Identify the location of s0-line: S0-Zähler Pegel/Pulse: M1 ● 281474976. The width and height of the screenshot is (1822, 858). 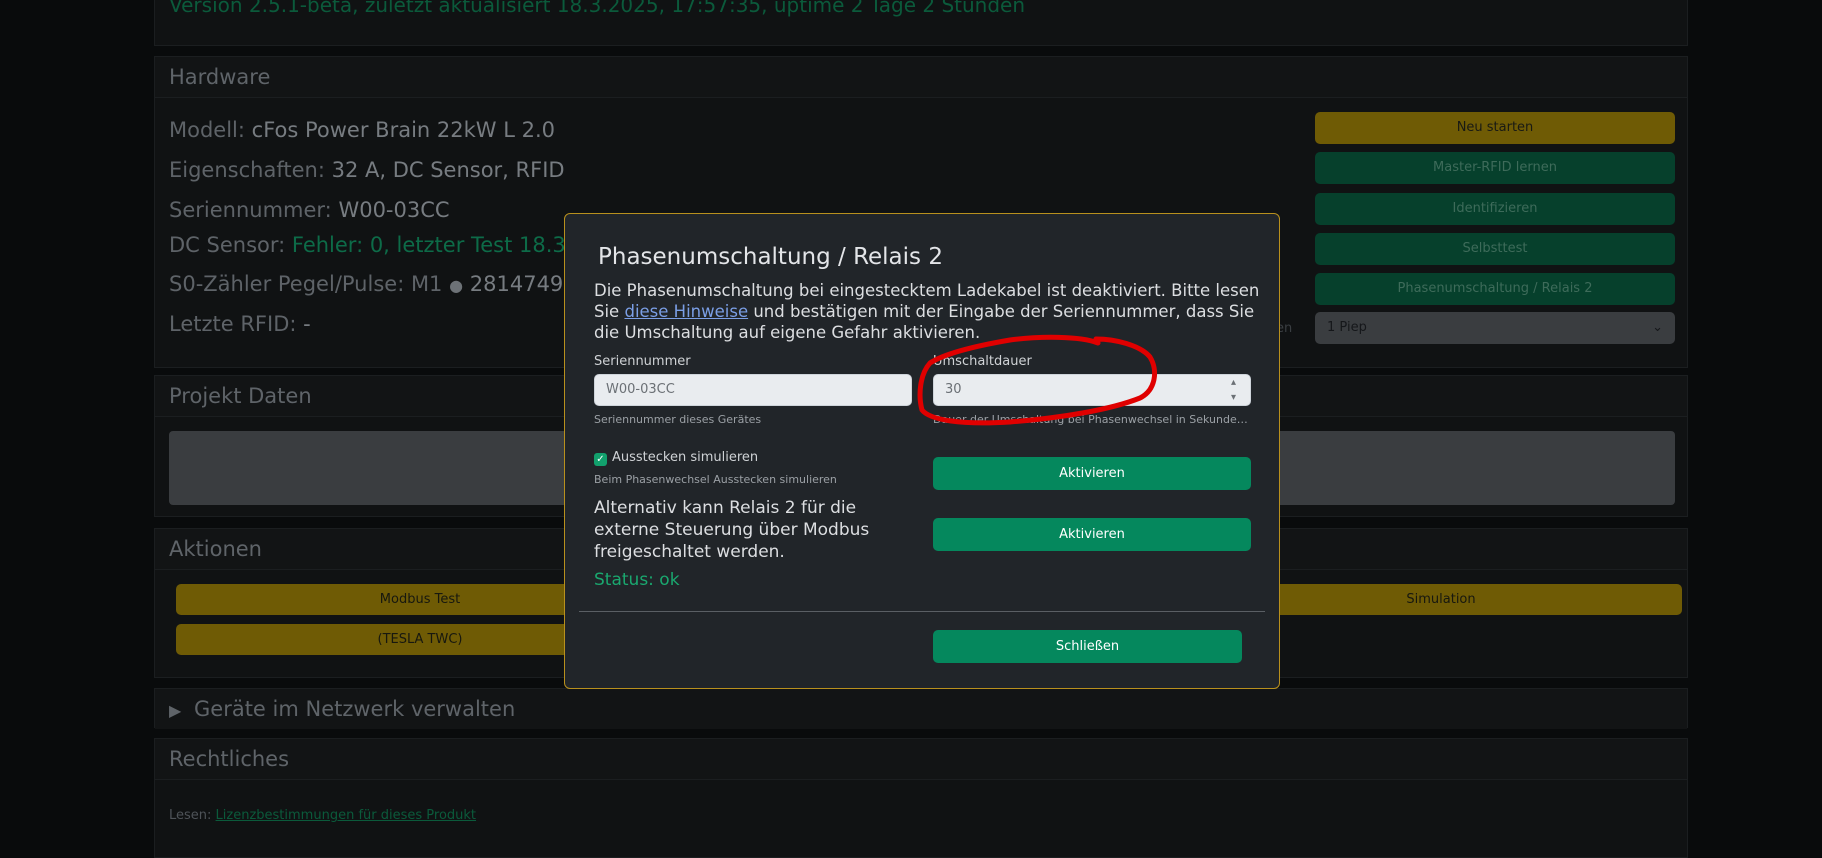
(379, 284).